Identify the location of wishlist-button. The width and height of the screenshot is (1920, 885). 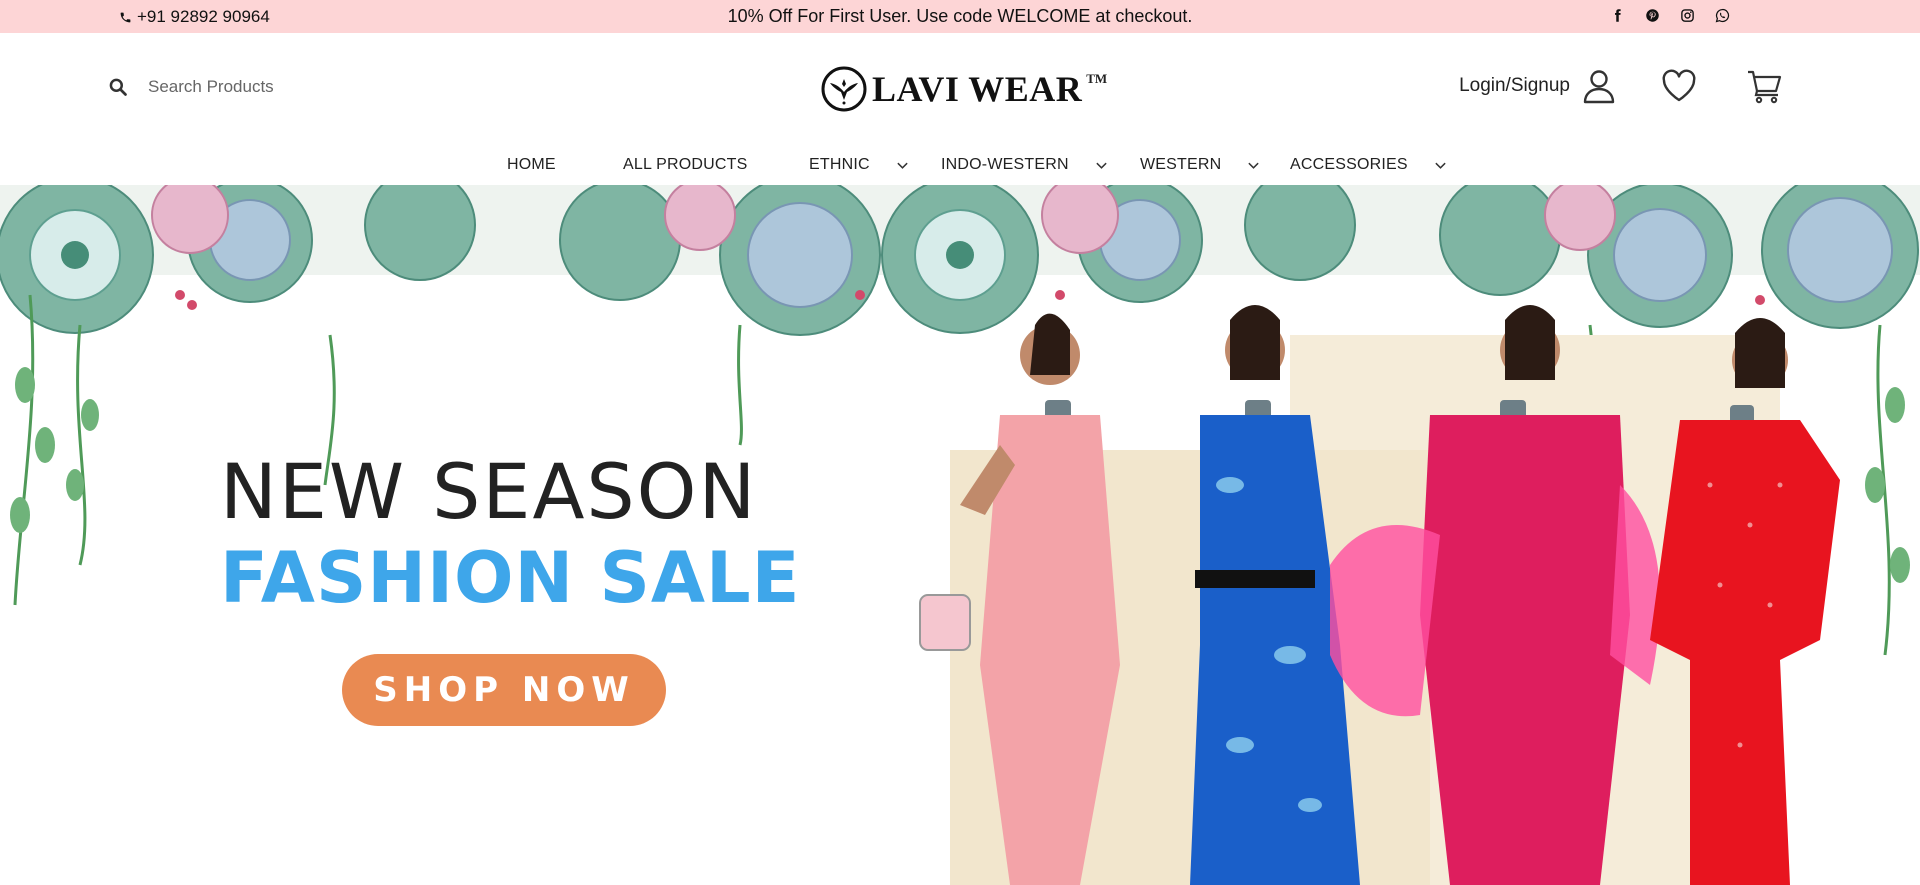
(1679, 86).